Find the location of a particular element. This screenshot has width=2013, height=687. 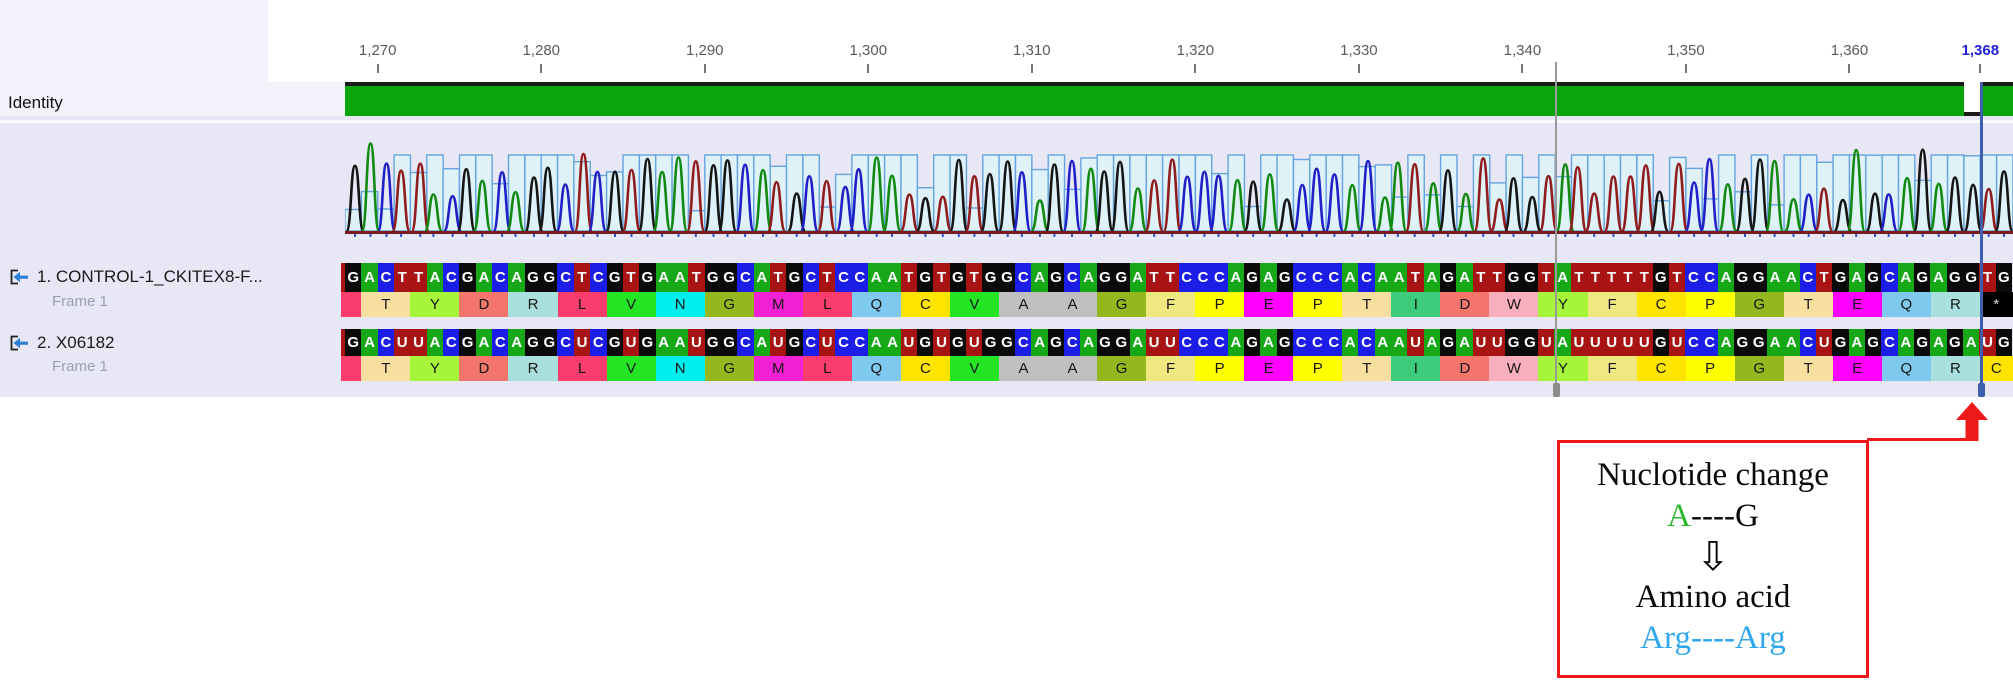

chromatogram-trace is located at coordinates (1179, 182).